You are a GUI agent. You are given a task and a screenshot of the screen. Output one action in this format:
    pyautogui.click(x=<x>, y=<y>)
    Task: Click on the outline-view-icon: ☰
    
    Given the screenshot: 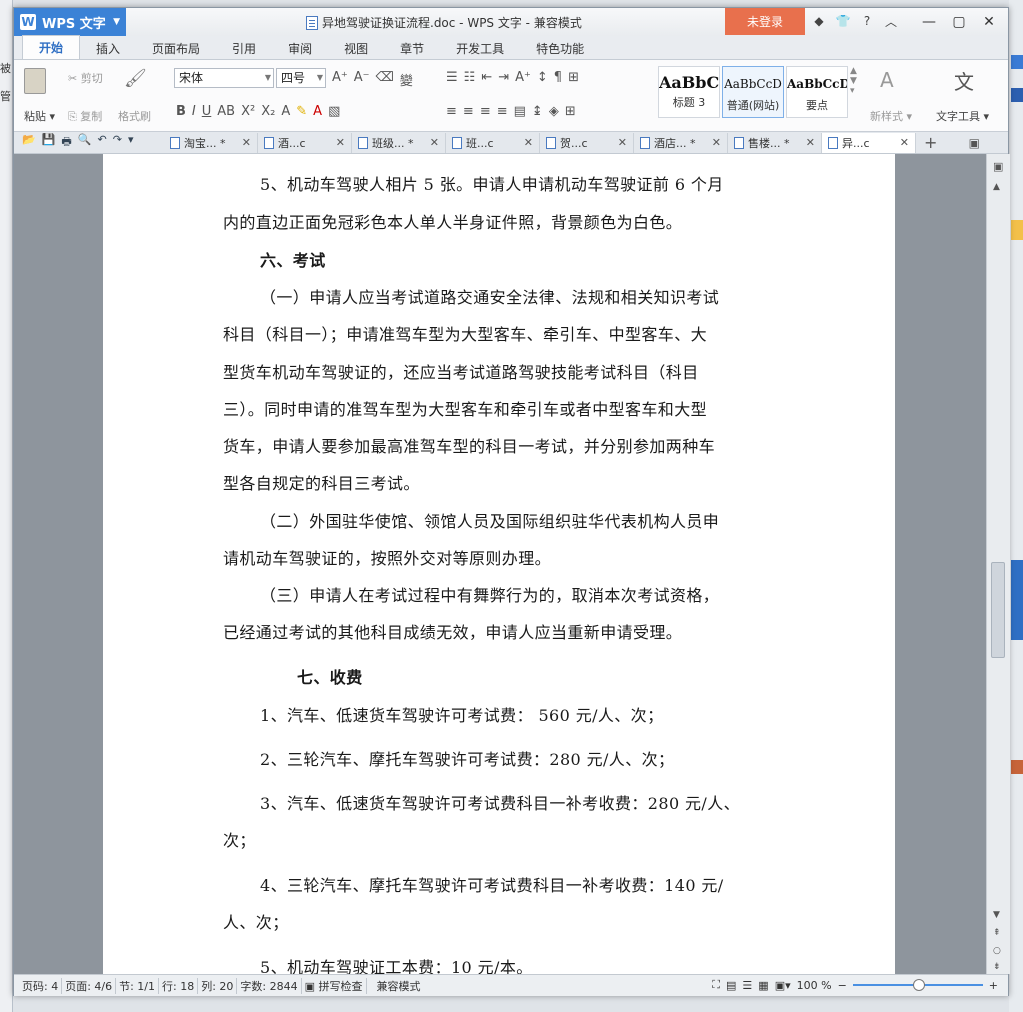 What is the action you would take?
    pyautogui.click(x=747, y=985)
    